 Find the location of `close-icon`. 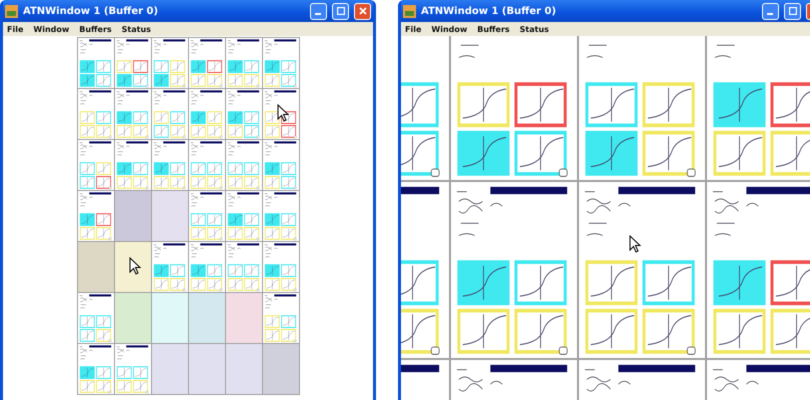

close-icon is located at coordinates (362, 11).